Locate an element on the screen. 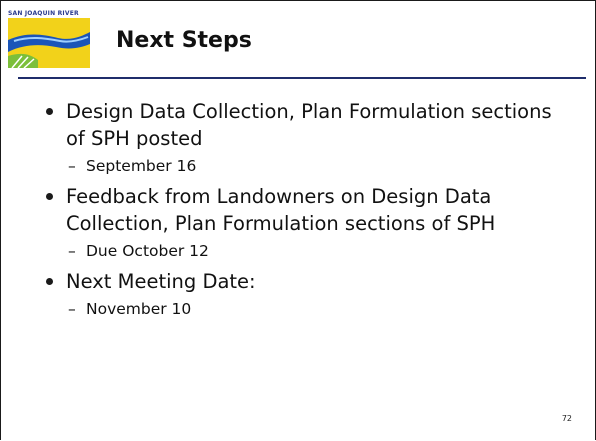 Image resolution: width=596 pixels, height=441 pixels. page-number: 72 is located at coordinates (566, 418).